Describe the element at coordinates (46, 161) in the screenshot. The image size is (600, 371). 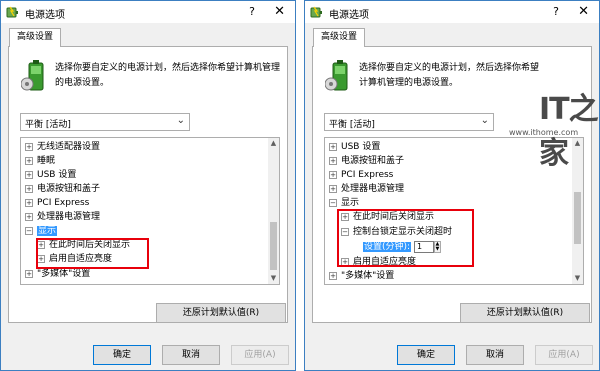
I see `tree-item-label: 睡眠` at that location.